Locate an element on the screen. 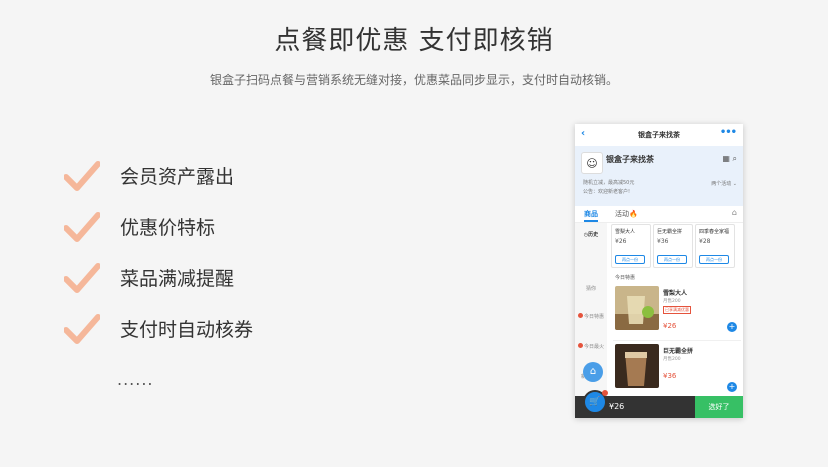  activity-toggle: 两个活动 ⌄ is located at coordinates (724, 183).